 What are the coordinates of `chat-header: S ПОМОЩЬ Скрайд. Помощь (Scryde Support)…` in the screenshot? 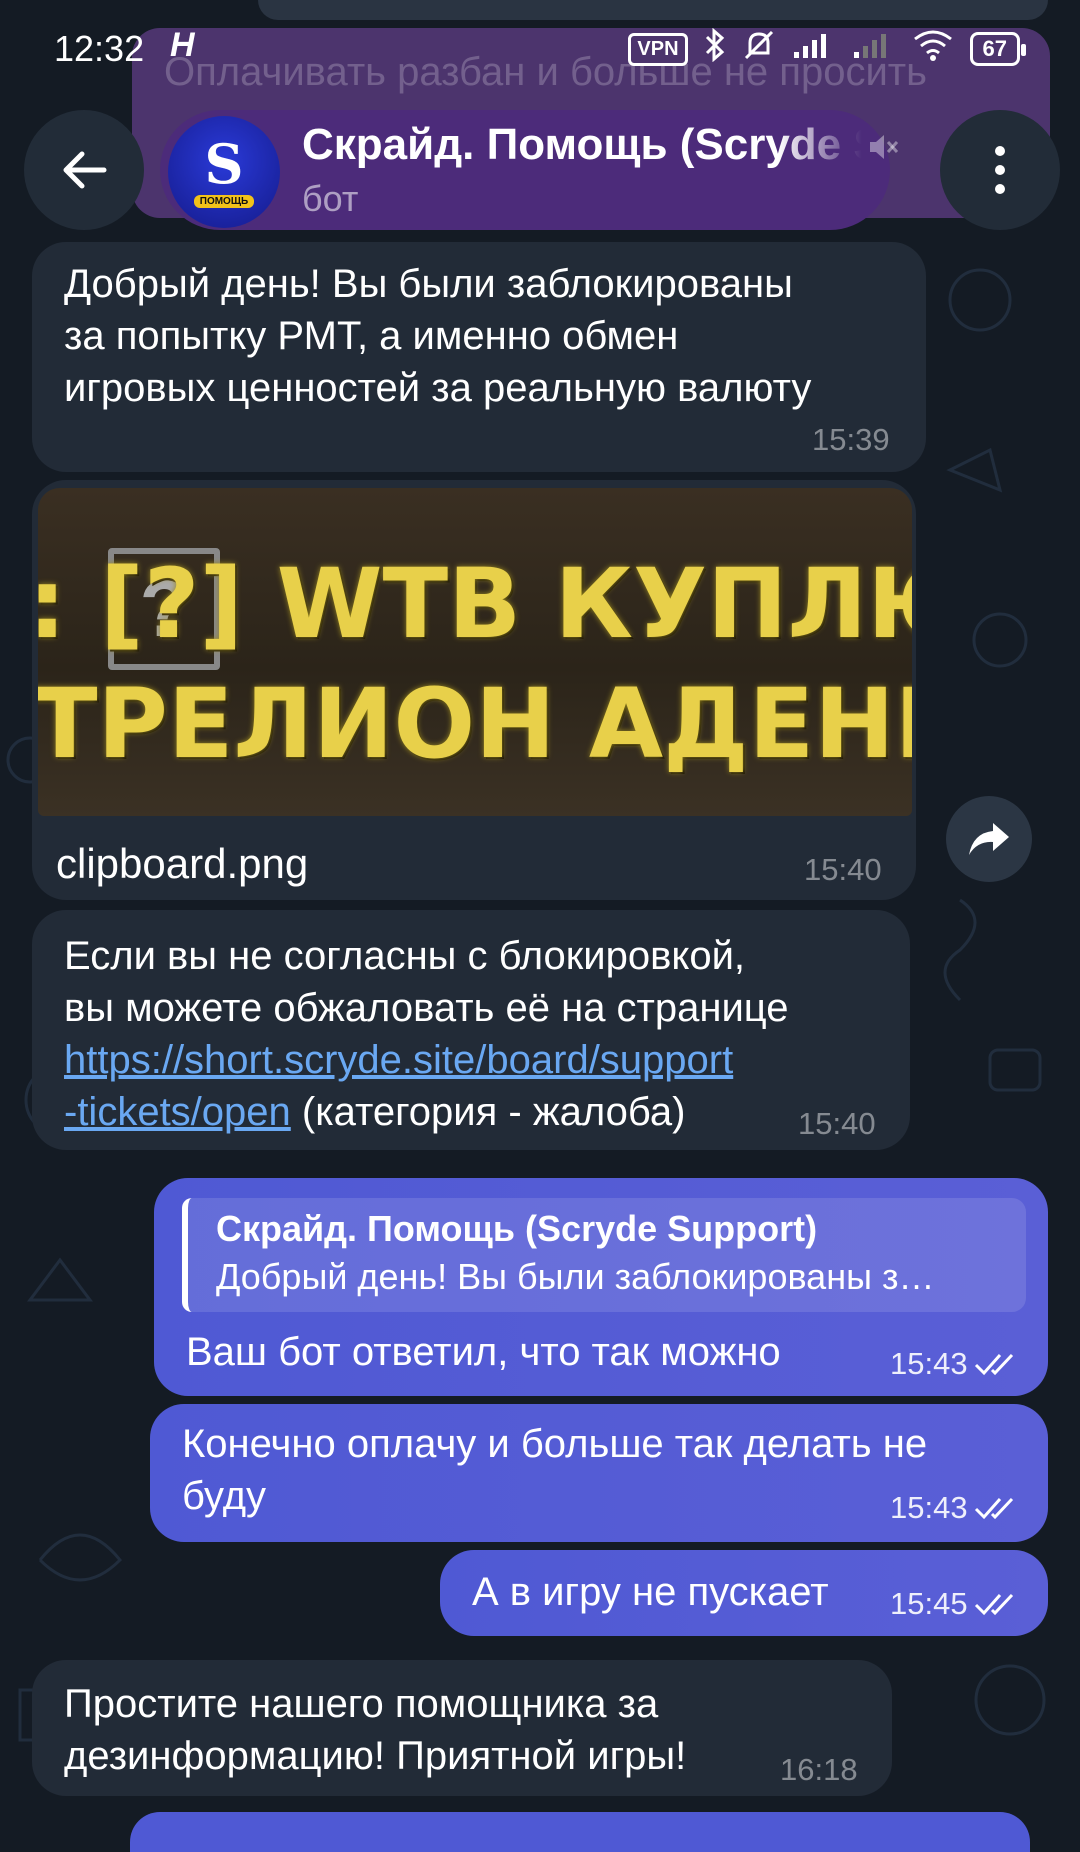 It's located at (540, 170).